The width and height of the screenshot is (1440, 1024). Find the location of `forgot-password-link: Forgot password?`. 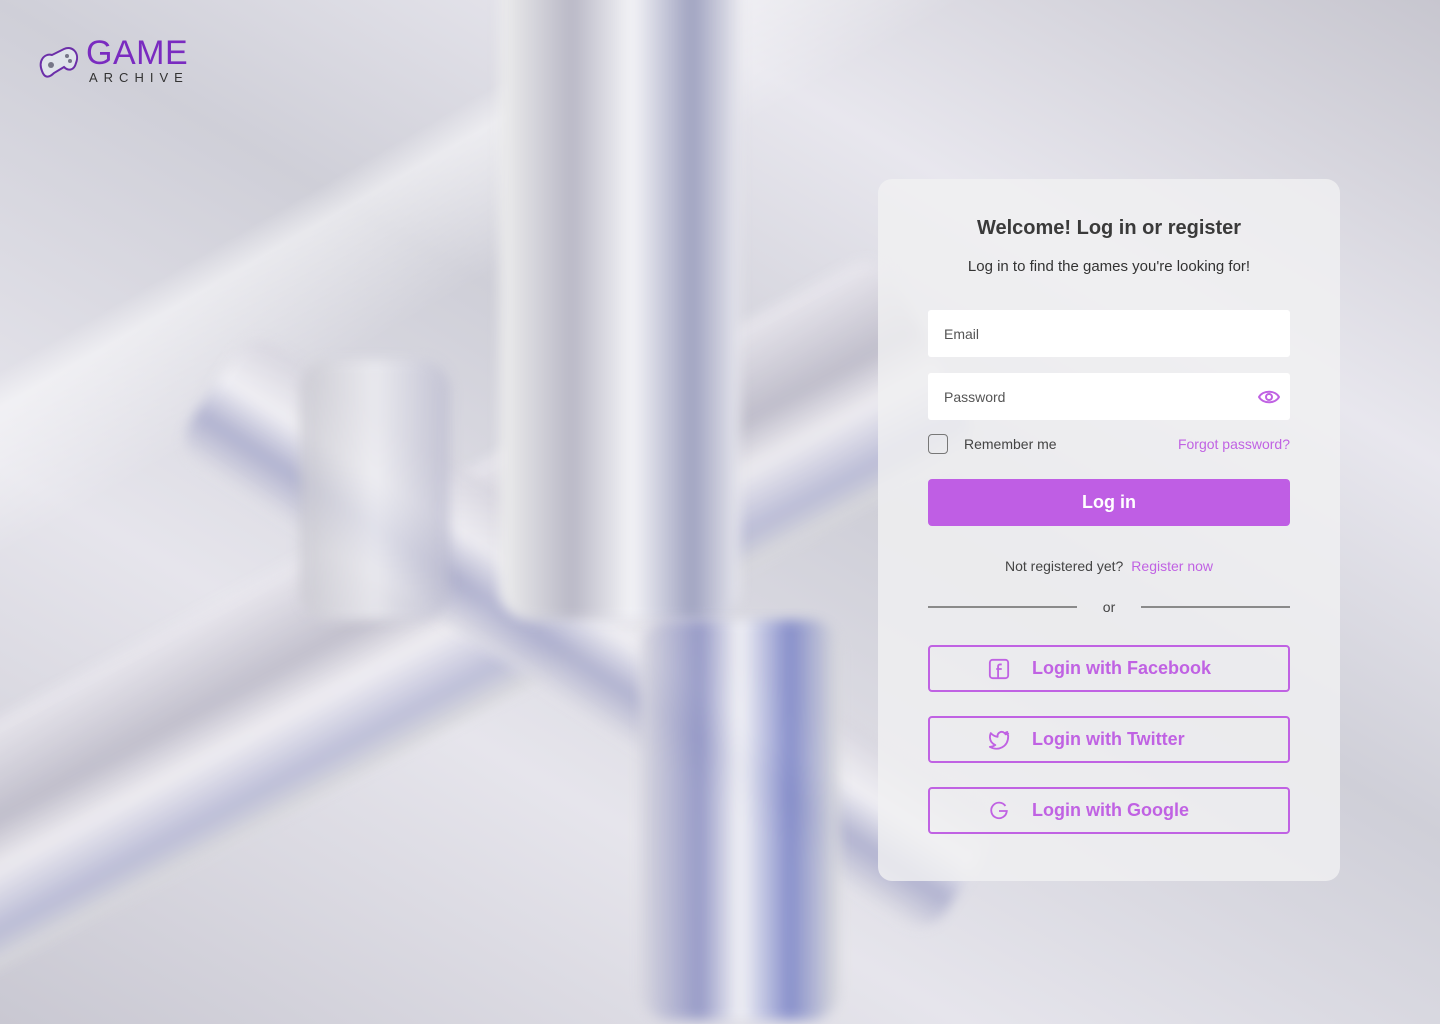

forgot-password-link: Forgot password? is located at coordinates (1234, 444).